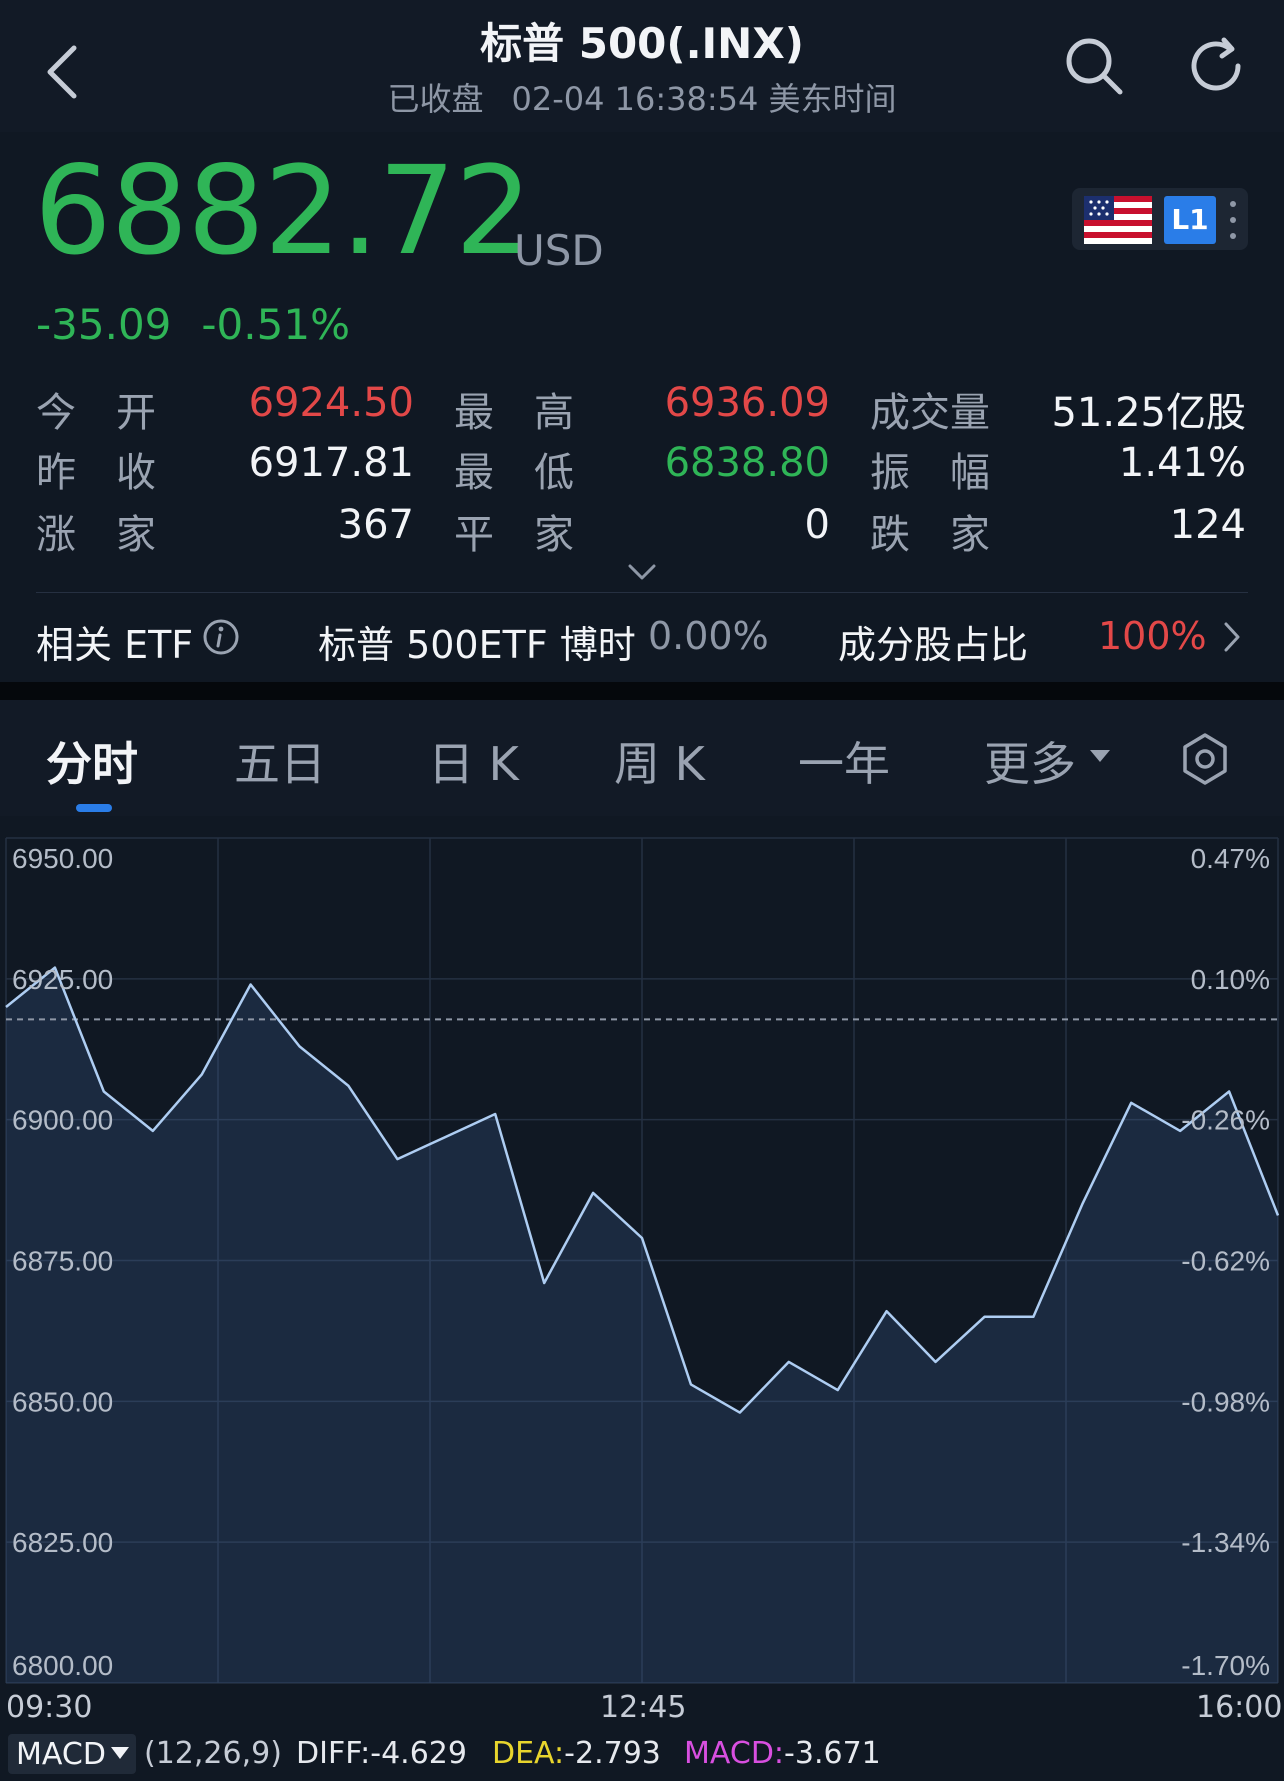 The image size is (1284, 1781). I want to click on info-icon, so click(221, 637).